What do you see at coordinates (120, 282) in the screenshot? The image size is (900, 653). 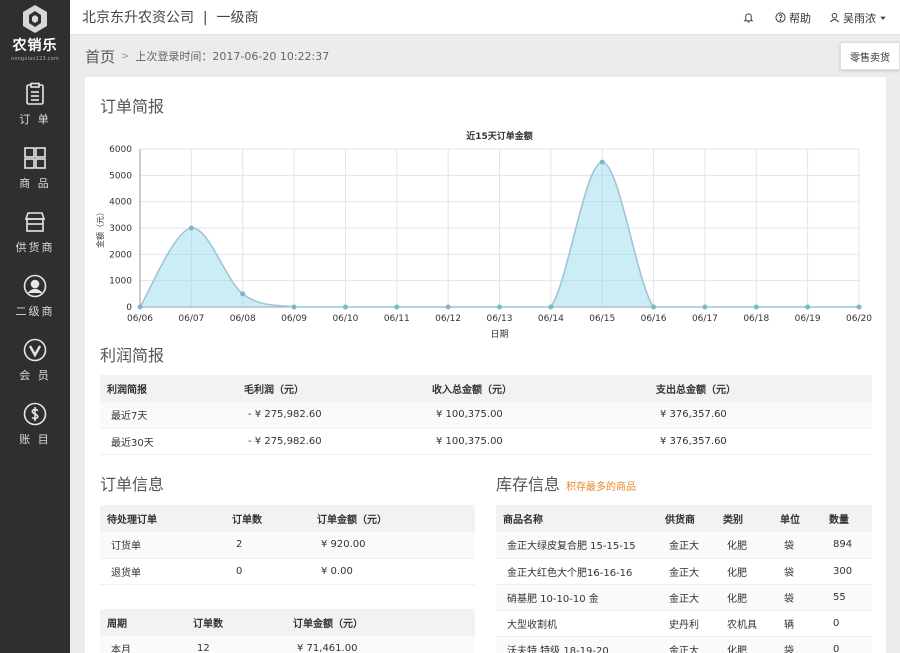 I see `y-tick-label: 1000` at bounding box center [120, 282].